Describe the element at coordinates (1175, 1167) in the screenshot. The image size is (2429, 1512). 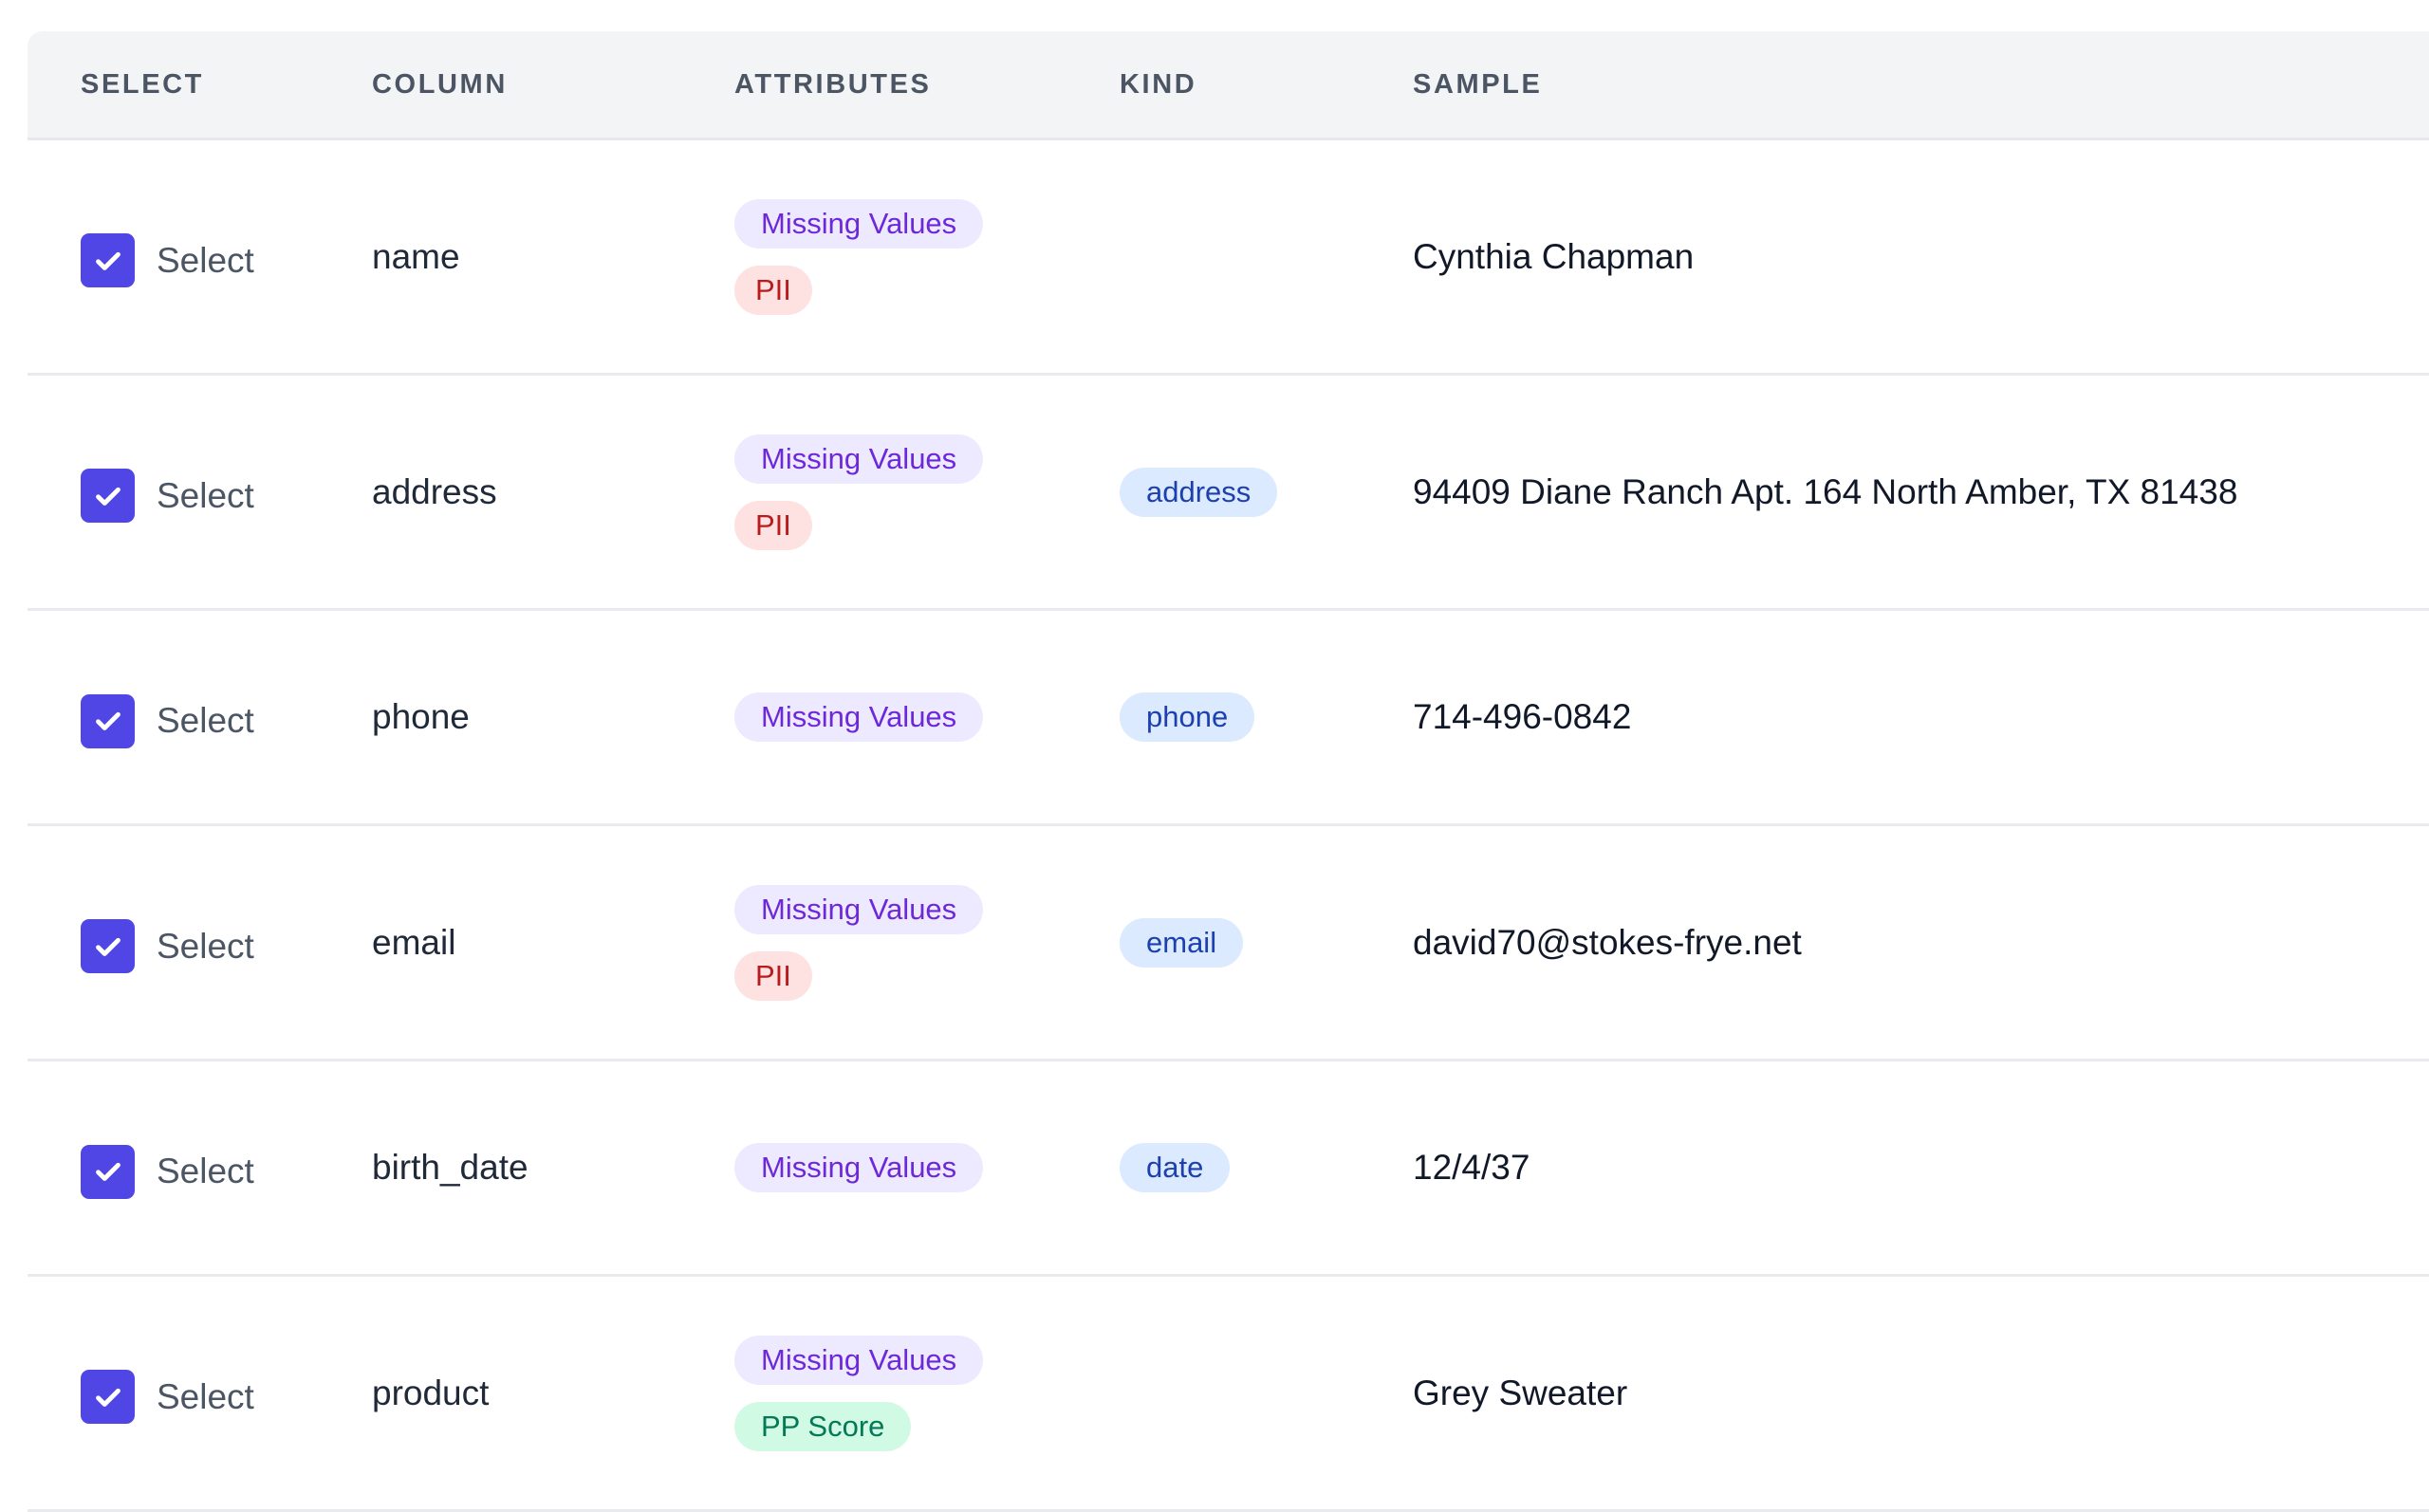
I see `kind-badge: date` at that location.